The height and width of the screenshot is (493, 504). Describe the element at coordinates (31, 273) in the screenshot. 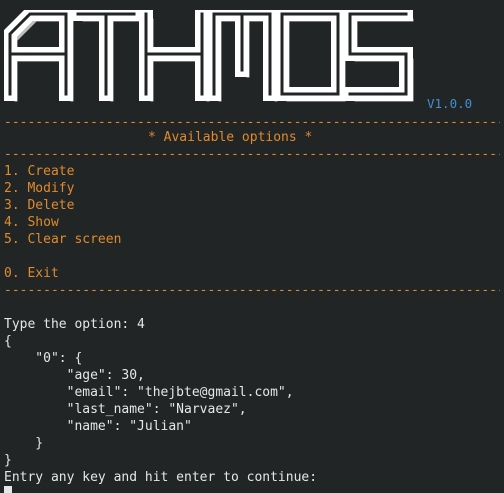

I see `menu-option-exit: 0. Exit` at that location.